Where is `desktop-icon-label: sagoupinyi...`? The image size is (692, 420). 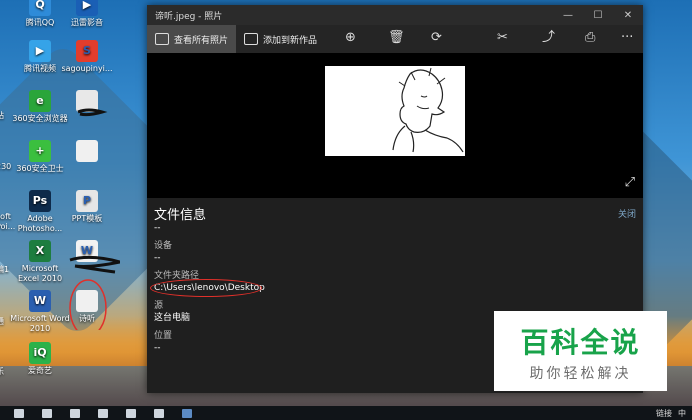
desktop-icon-label: sagoupinyi... is located at coordinates (87, 68).